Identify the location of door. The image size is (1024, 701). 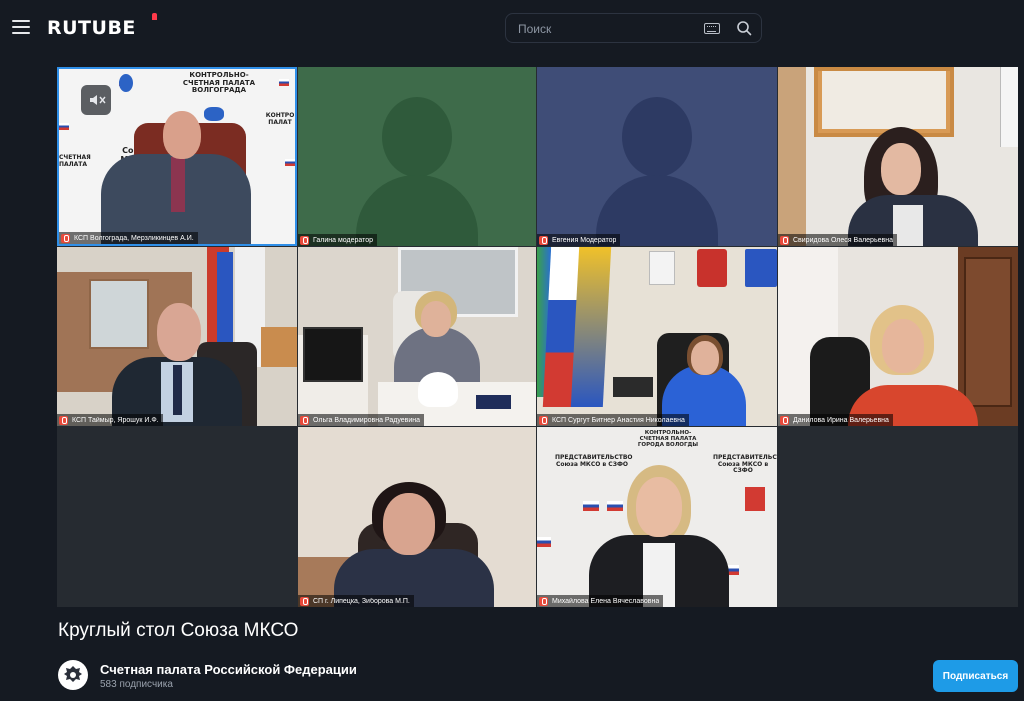
(792, 156).